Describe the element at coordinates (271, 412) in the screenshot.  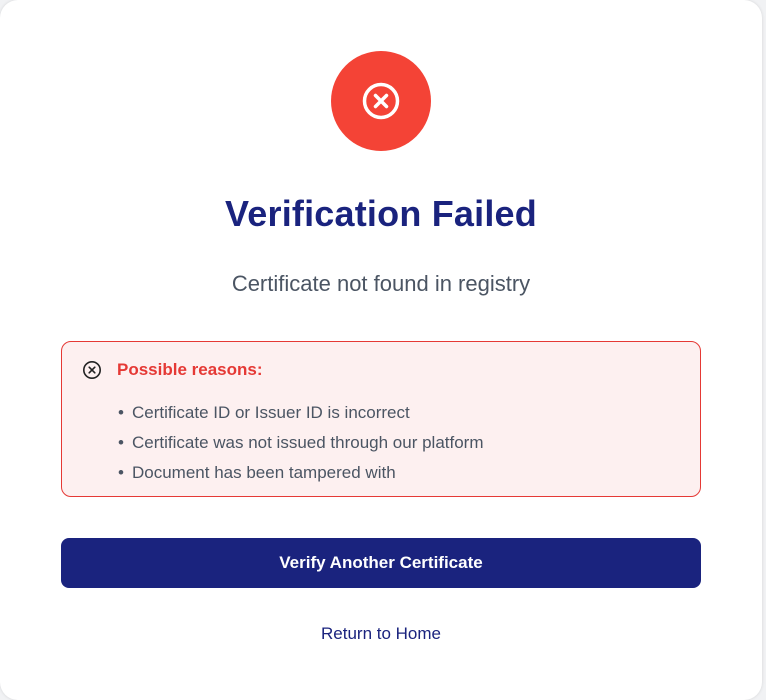
I see `reason-text: Certificate ID or Issuer ID is incorrect` at that location.